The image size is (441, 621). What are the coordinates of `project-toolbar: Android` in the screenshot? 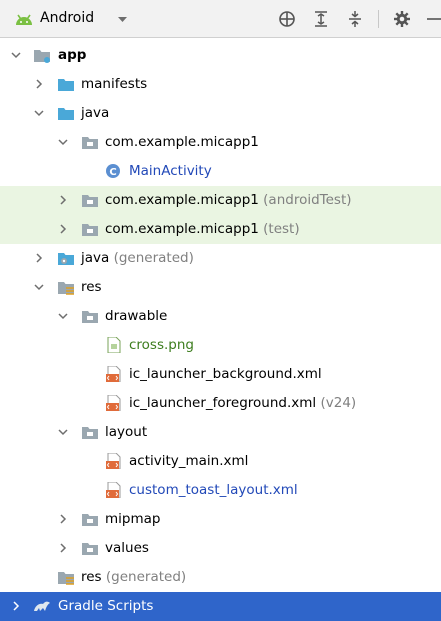 It's located at (220, 19).